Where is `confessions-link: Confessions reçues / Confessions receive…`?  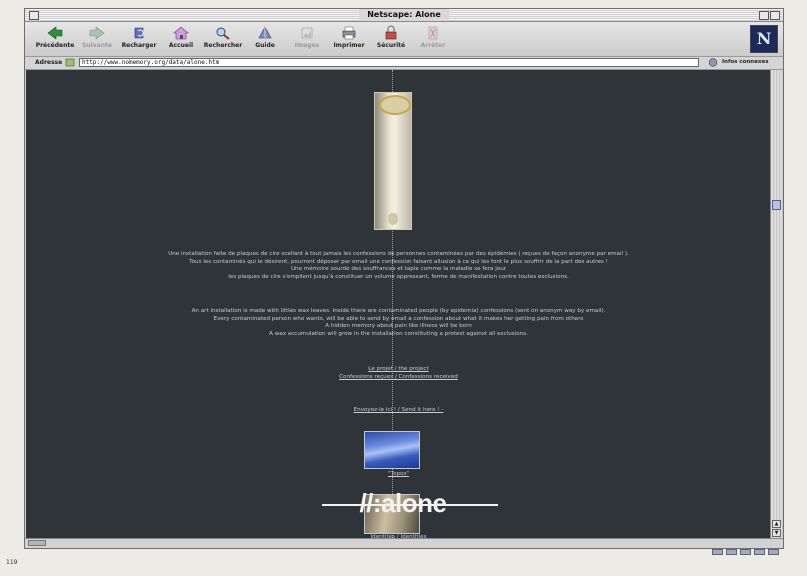
confessions-link: Confessions reçues / Confessions receive… is located at coordinates (398, 377).